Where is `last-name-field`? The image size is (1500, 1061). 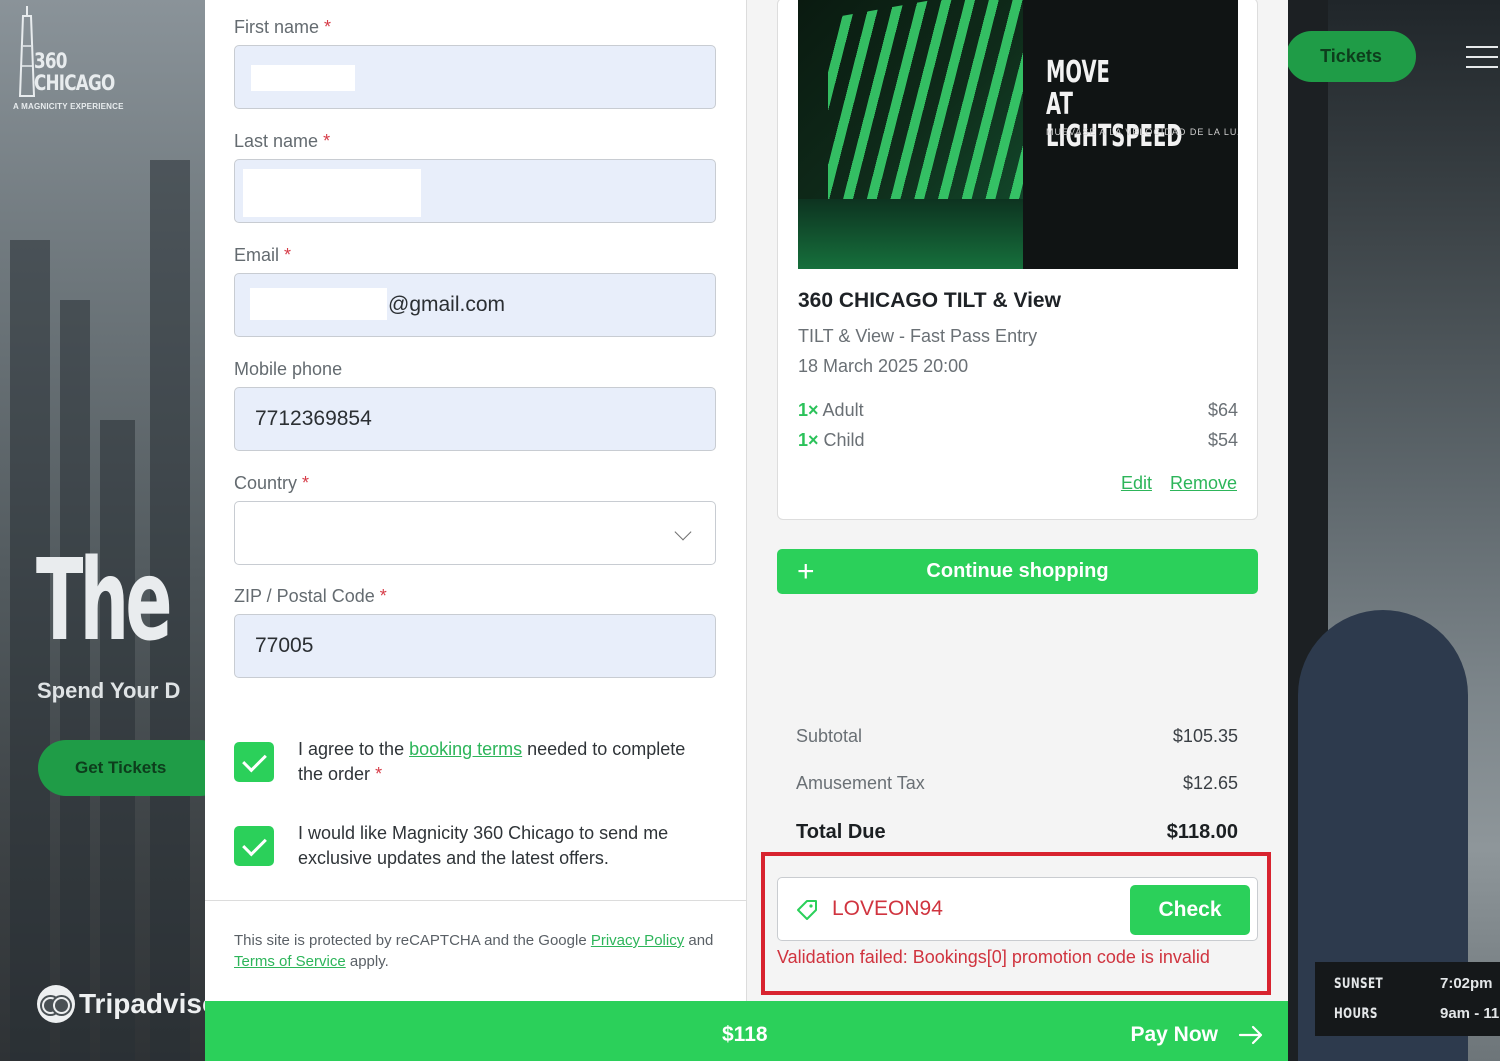 last-name-field is located at coordinates (475, 191).